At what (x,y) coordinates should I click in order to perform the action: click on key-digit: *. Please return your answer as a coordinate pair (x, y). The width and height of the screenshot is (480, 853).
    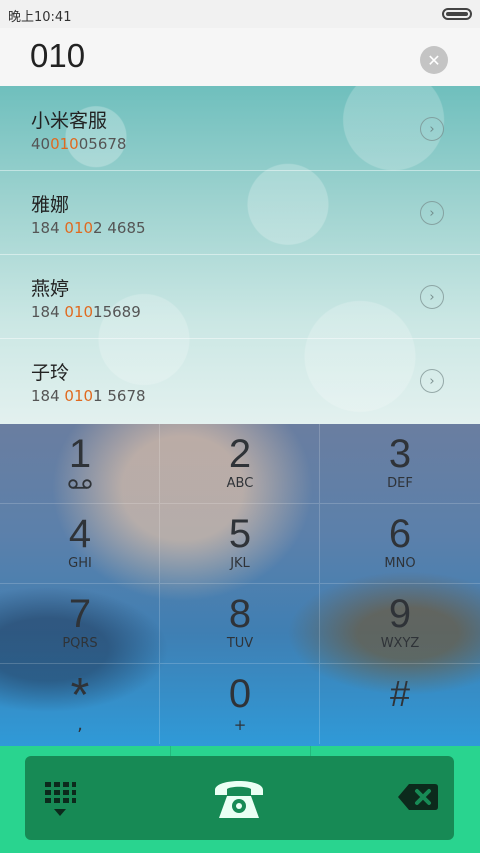
    Looking at the image, I should click on (80, 695).